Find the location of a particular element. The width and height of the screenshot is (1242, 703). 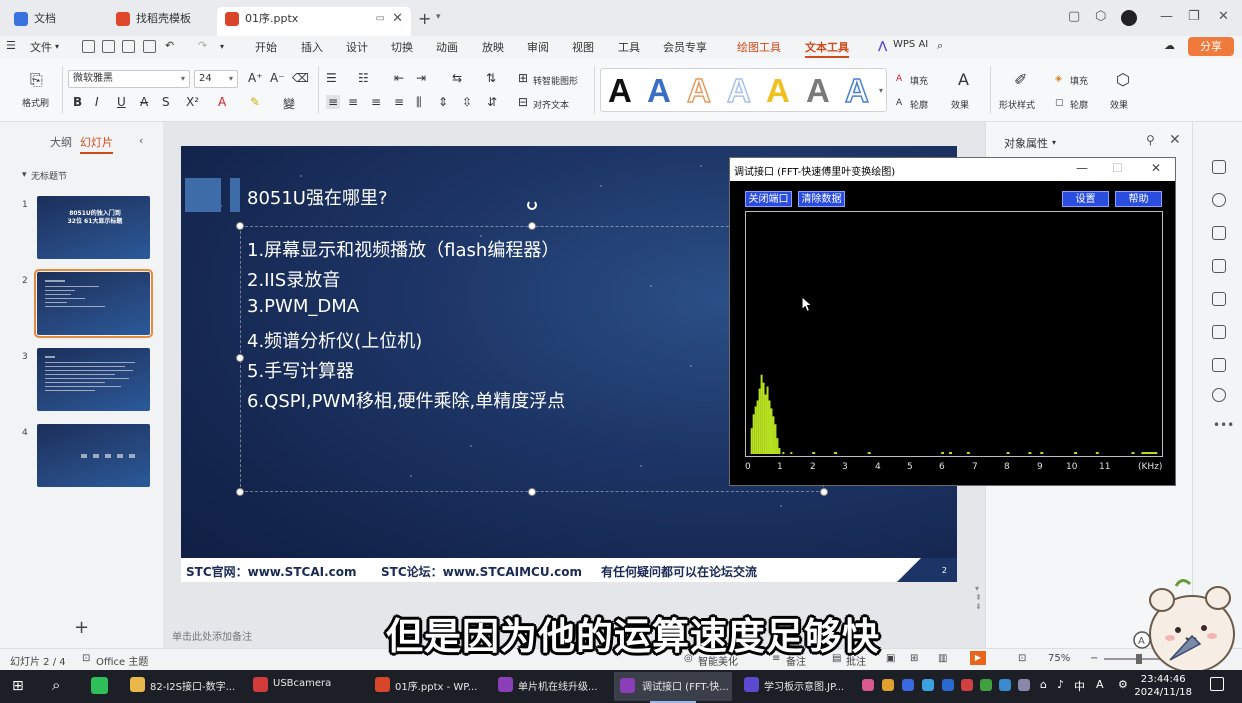

align-left-icon: ≡ is located at coordinates (333, 102).